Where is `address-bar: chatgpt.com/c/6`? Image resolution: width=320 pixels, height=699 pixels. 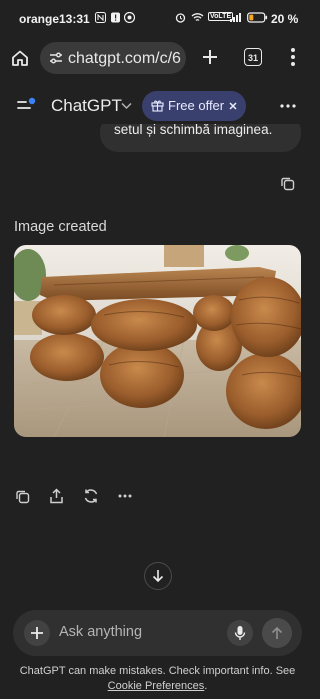
address-bar: chatgpt.com/c/6 is located at coordinates (113, 58).